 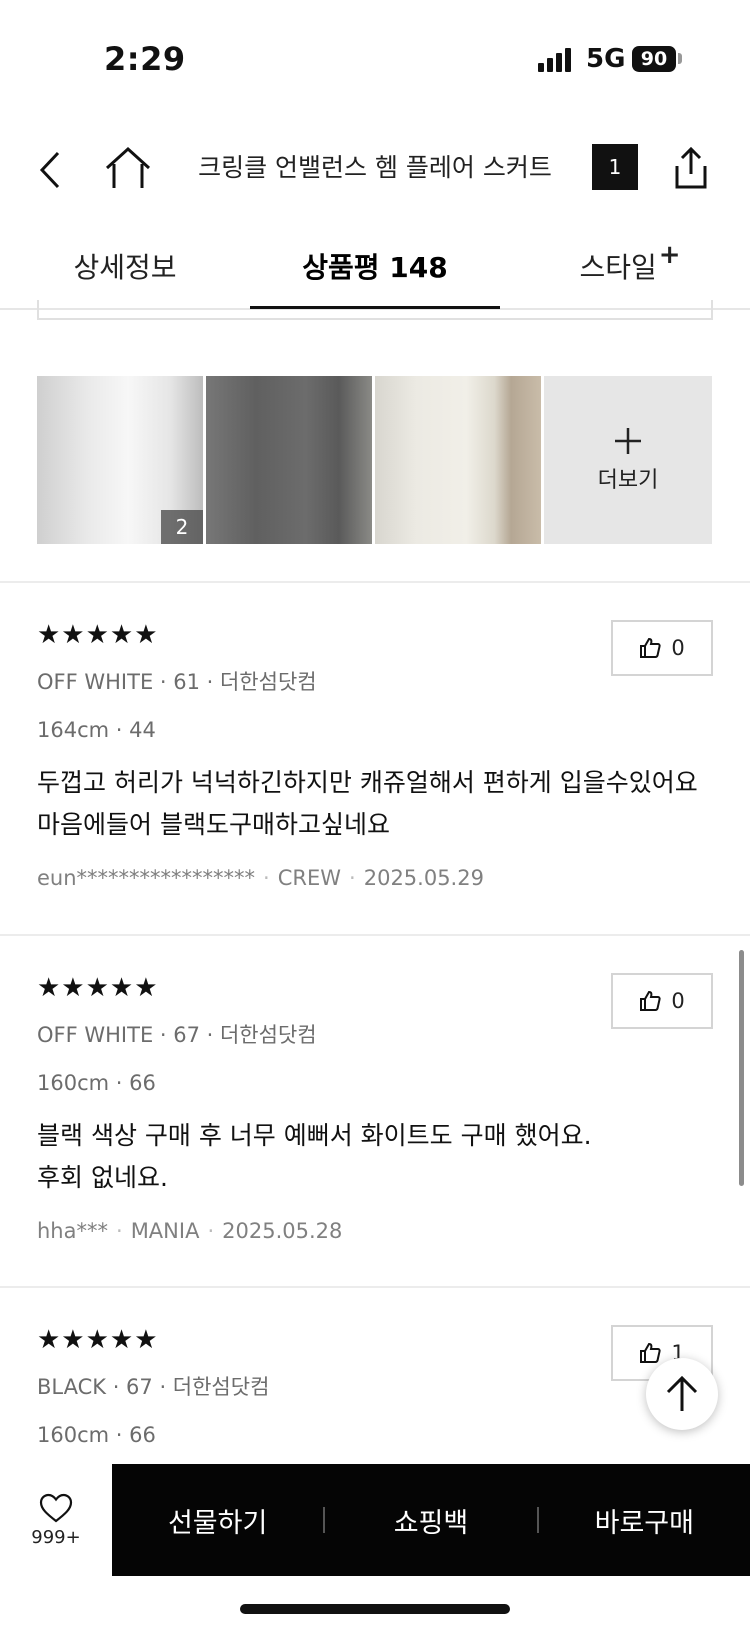 What do you see at coordinates (615, 167) in the screenshot?
I see `cart-button: 1` at bounding box center [615, 167].